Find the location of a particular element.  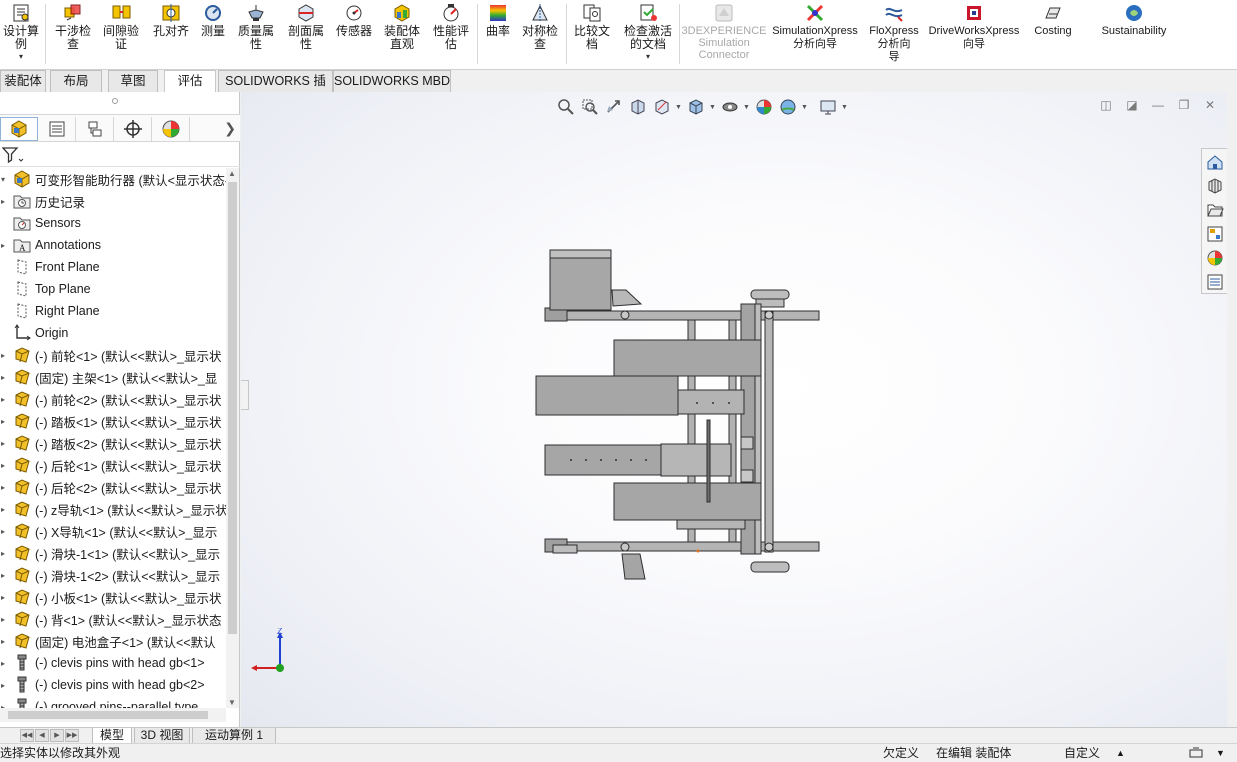

tree-item: Front Plane is located at coordinates (113, 267).